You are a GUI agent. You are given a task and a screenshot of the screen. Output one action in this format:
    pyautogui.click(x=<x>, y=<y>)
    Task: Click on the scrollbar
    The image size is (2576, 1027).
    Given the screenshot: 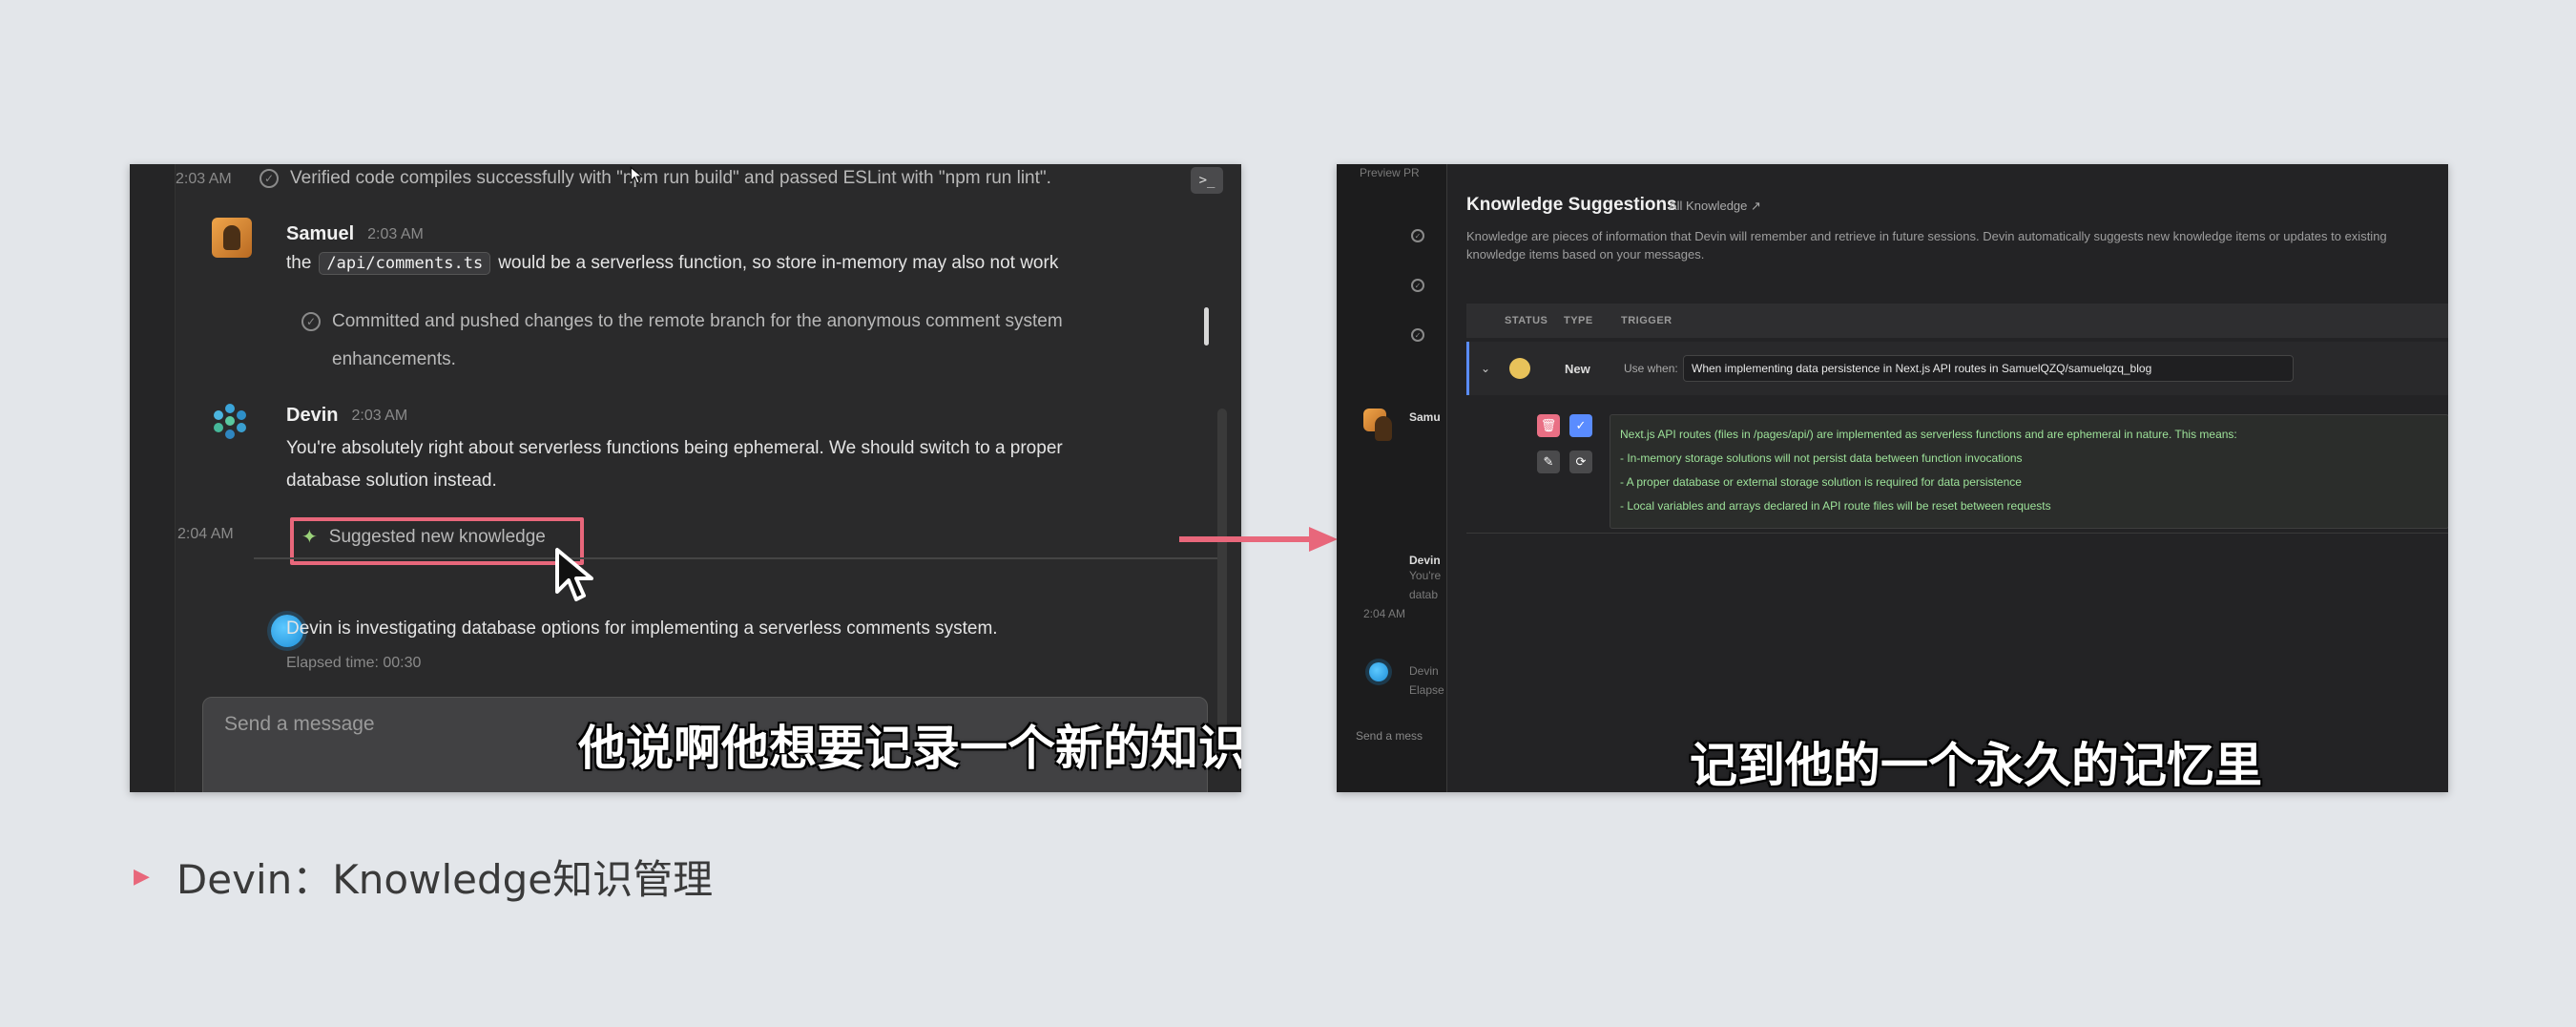 What is the action you would take?
    pyautogui.click(x=1222, y=585)
    